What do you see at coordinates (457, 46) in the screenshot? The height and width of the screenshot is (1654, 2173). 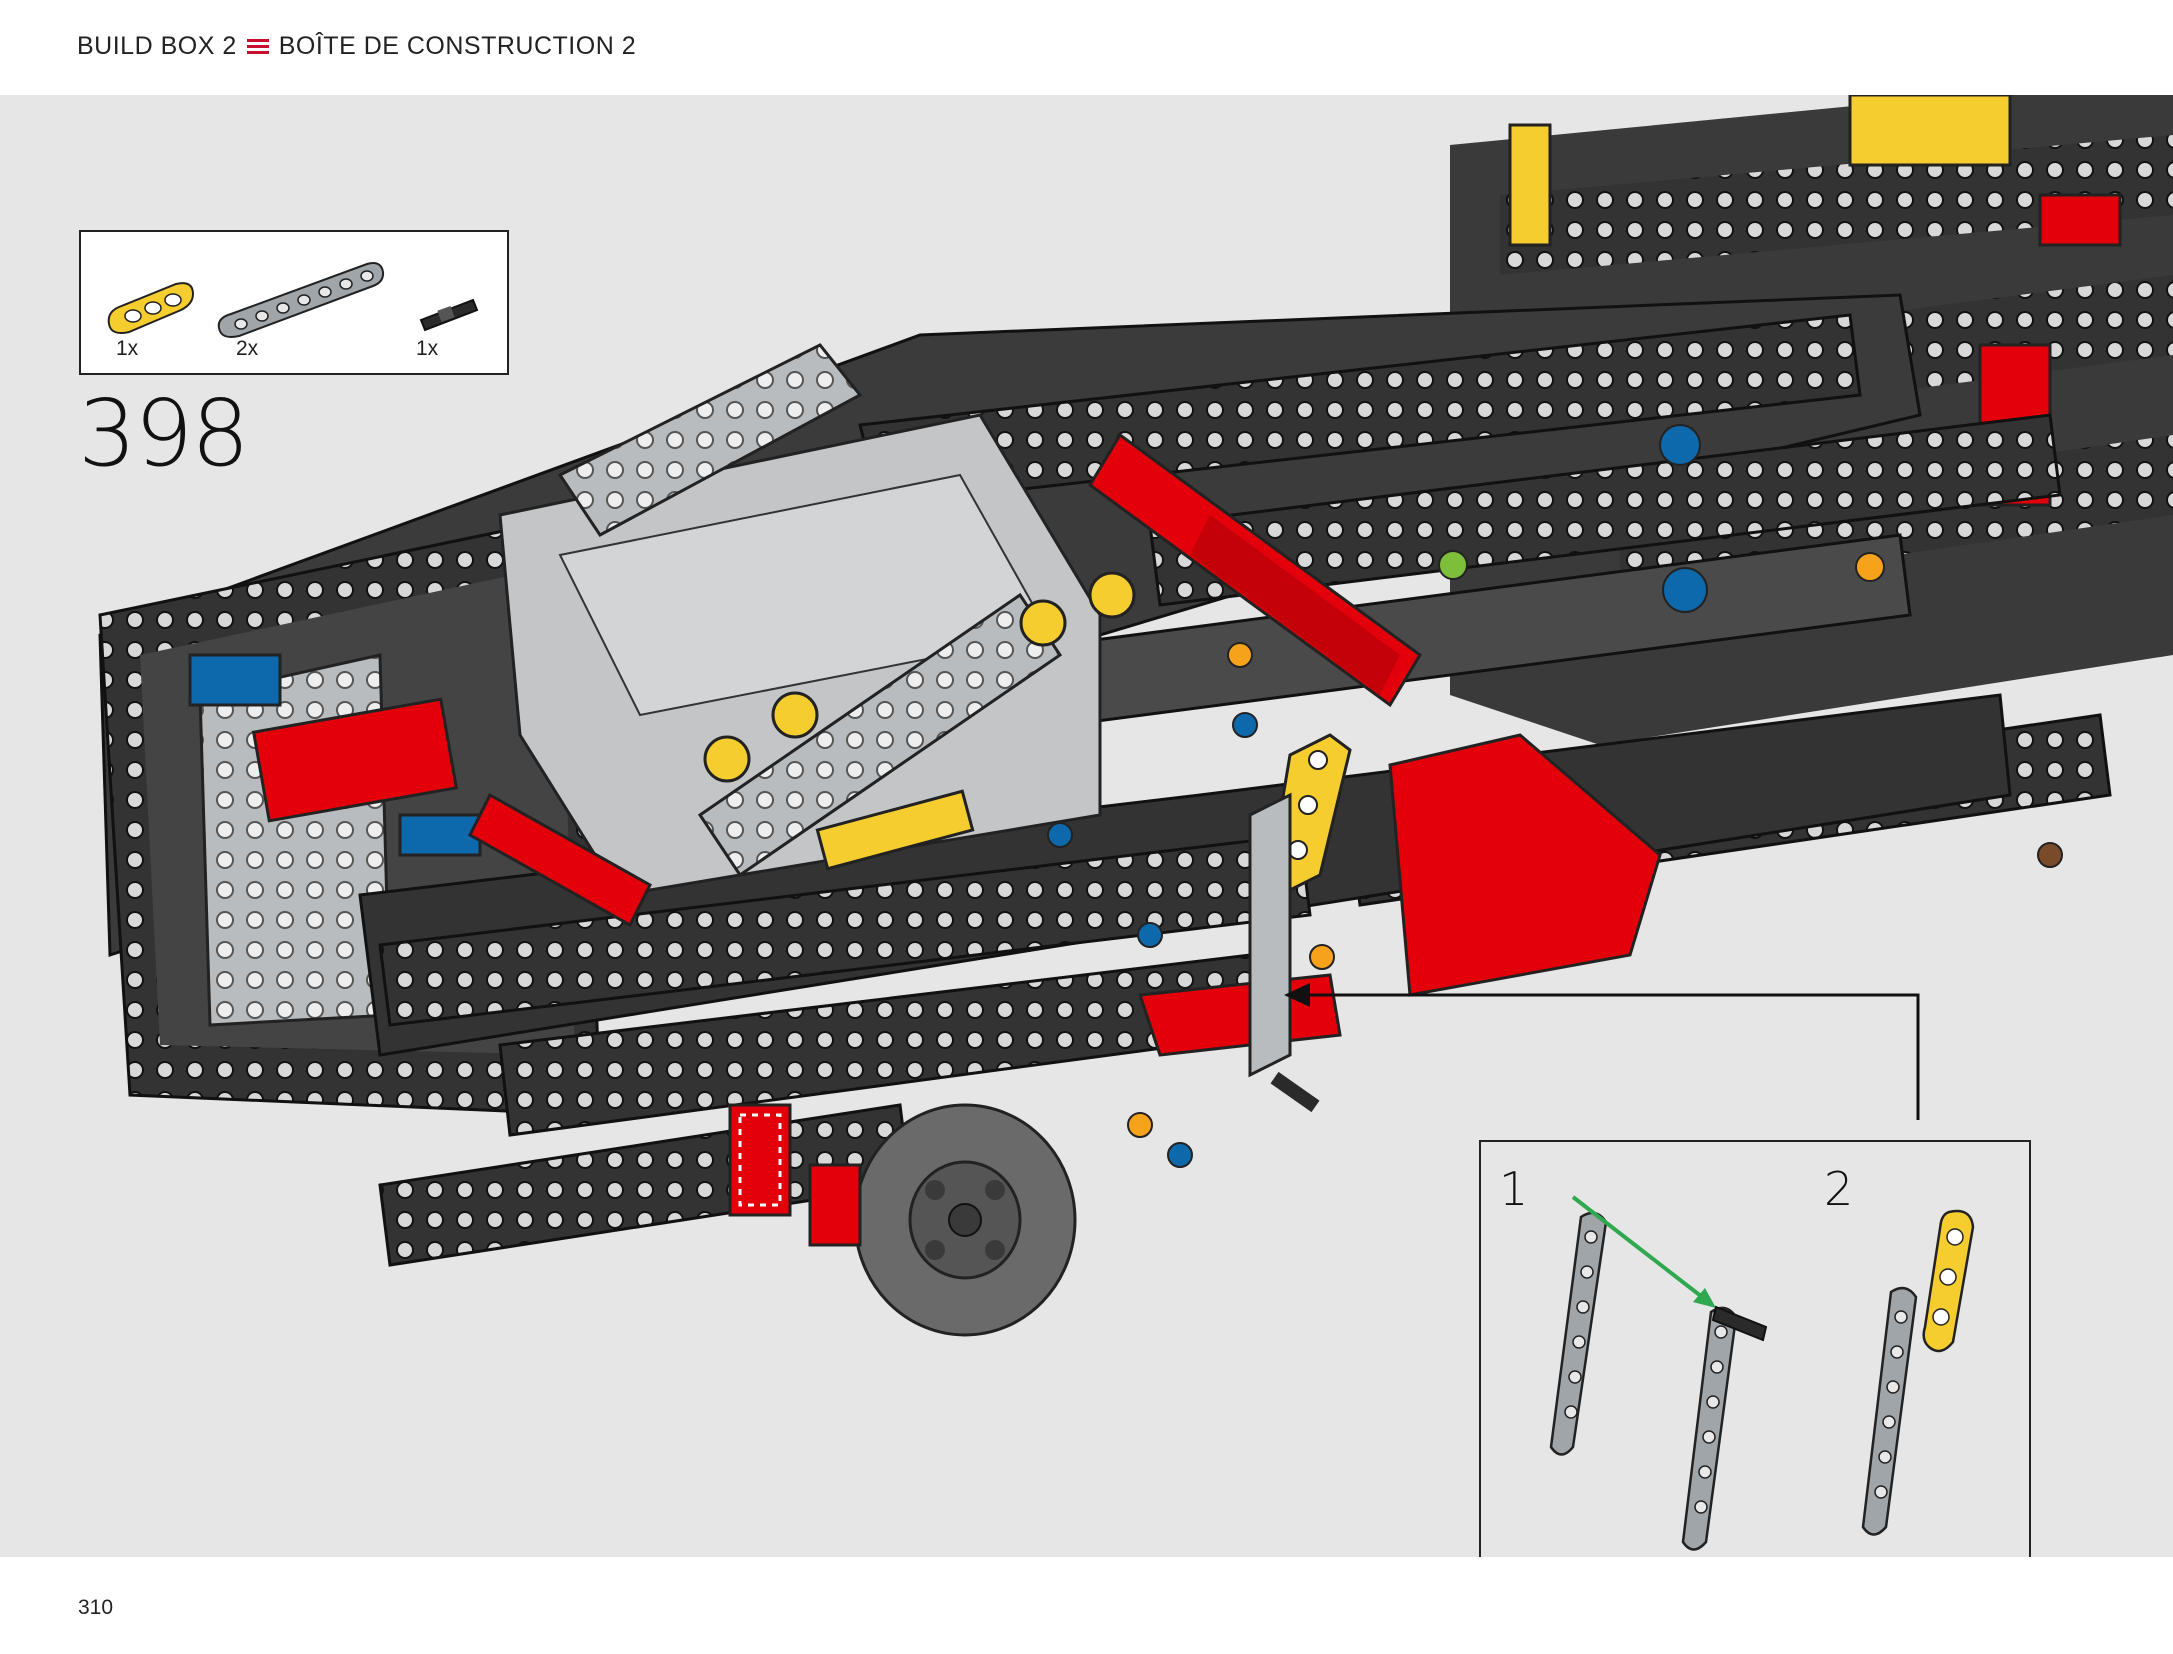 I see `build-box-fr-label: BOÎTE DE CONSTRUCTION 2` at bounding box center [457, 46].